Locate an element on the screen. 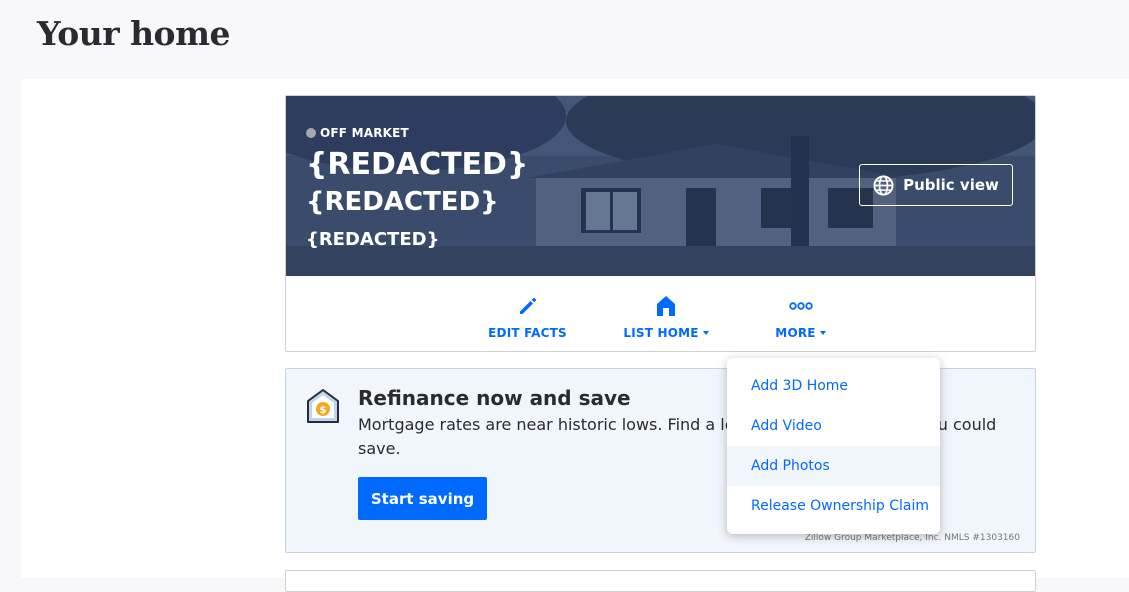  menu-item-add-video: Add Video is located at coordinates (833, 426).